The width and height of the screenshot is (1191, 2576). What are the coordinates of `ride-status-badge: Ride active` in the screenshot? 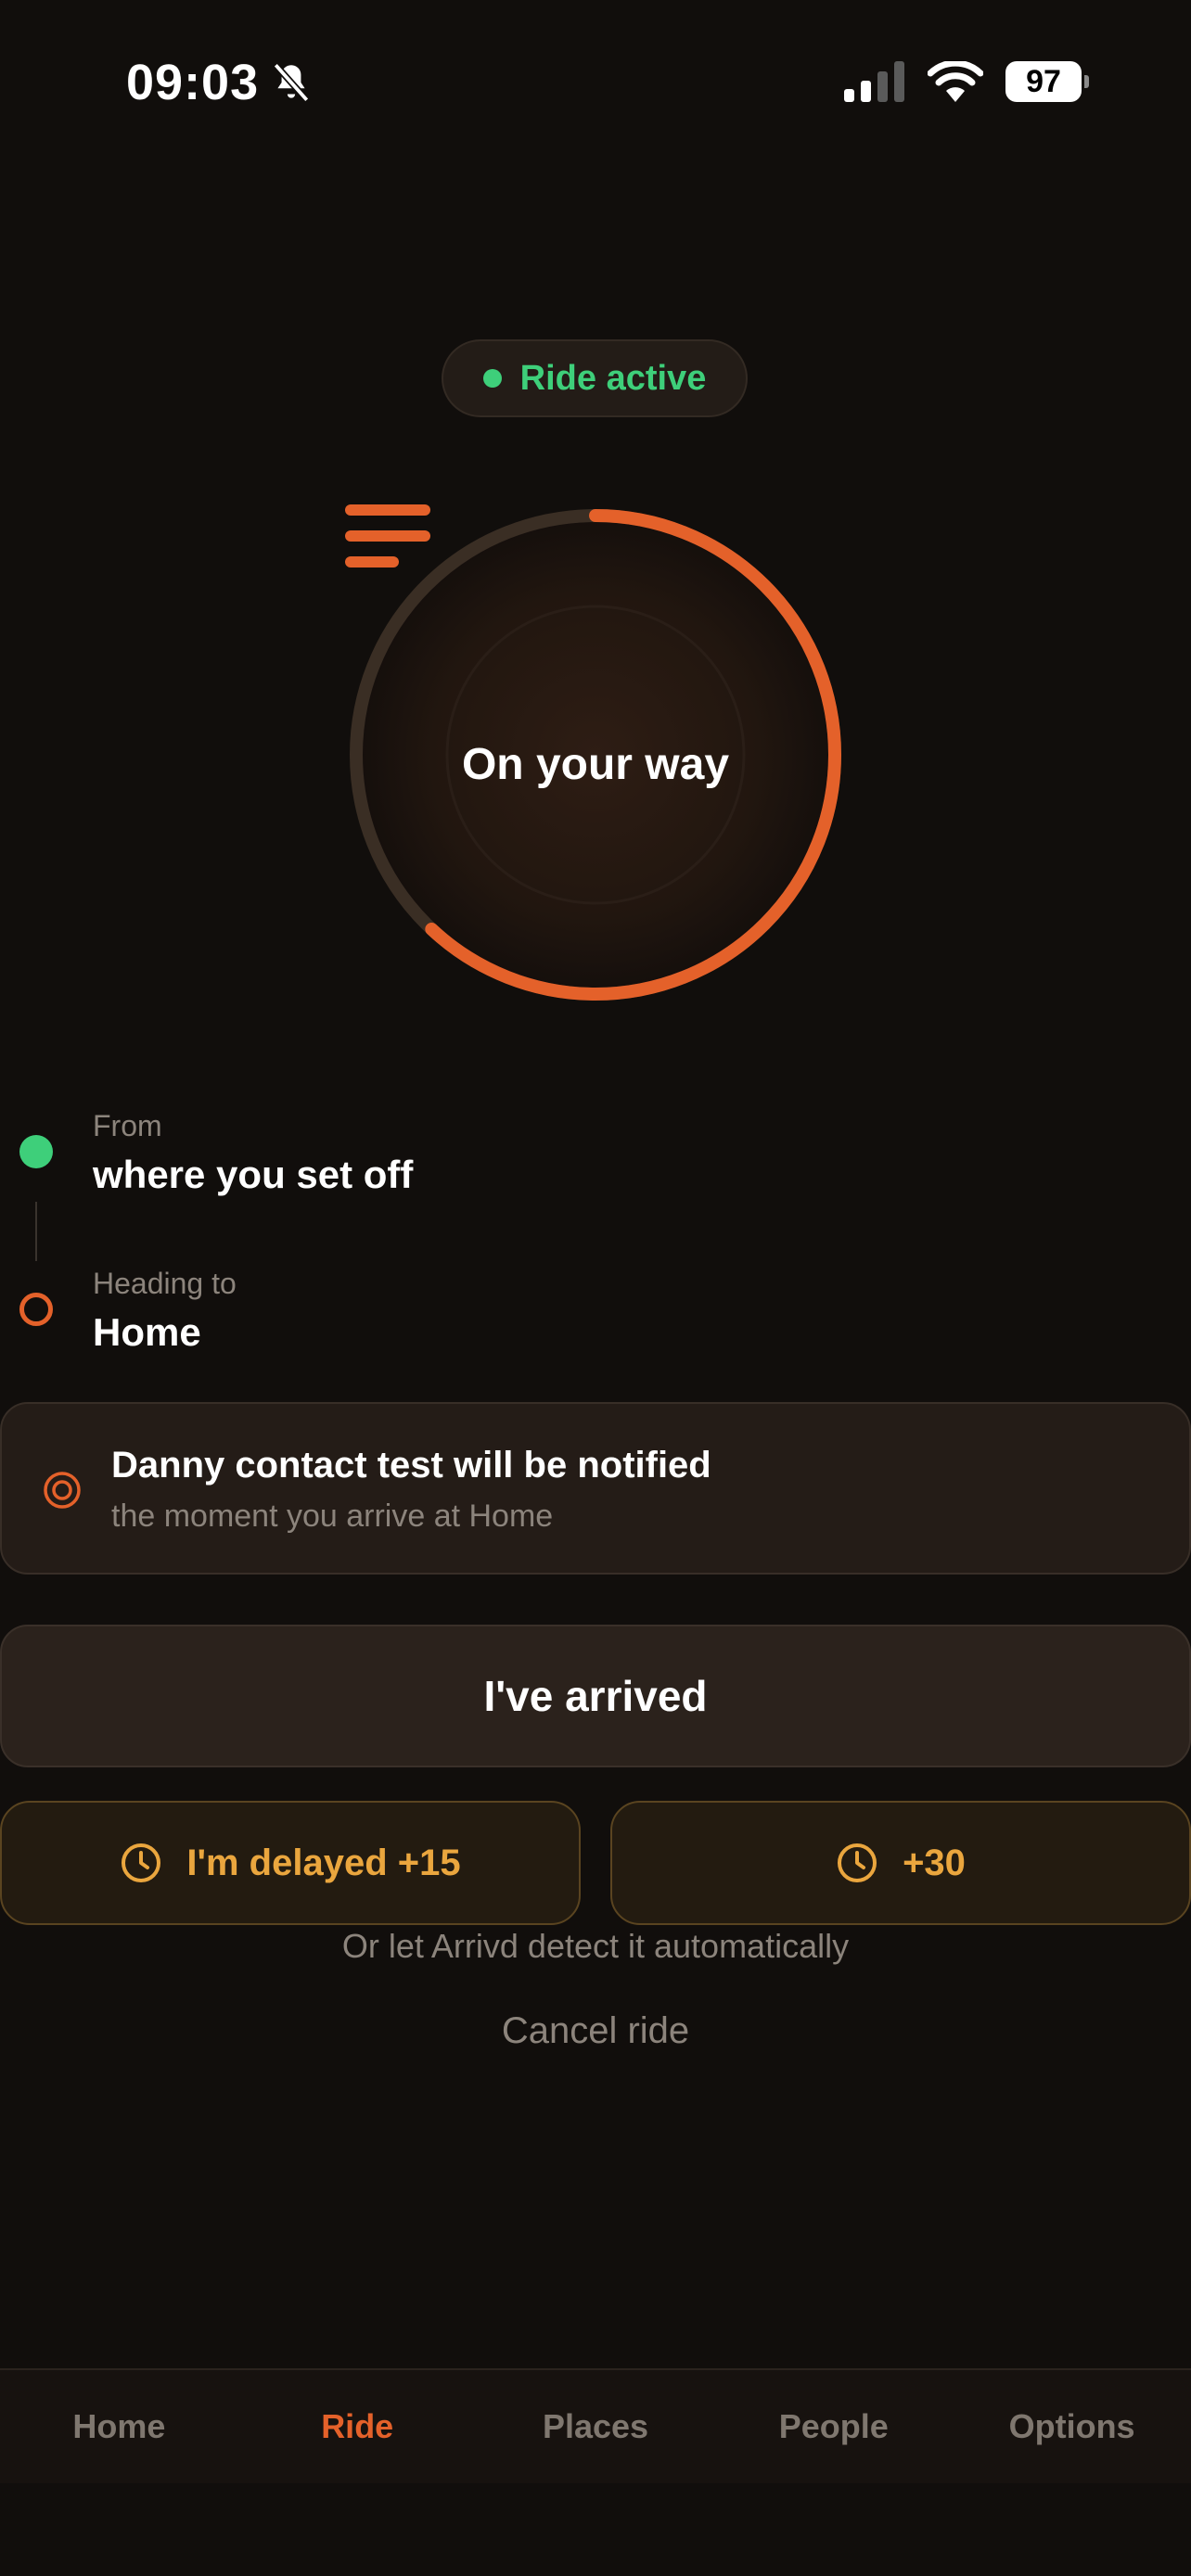 It's located at (595, 378).